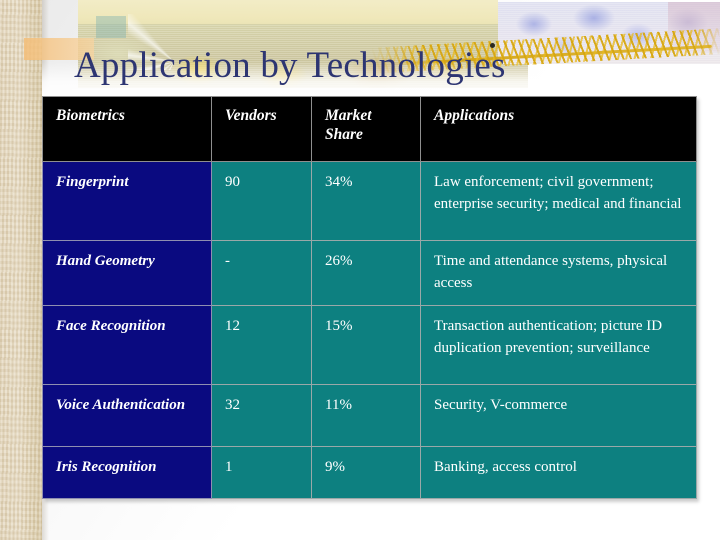 The height and width of the screenshot is (540, 720). What do you see at coordinates (261, 129) in the screenshot?
I see `column-header-vendors: Vendors` at bounding box center [261, 129].